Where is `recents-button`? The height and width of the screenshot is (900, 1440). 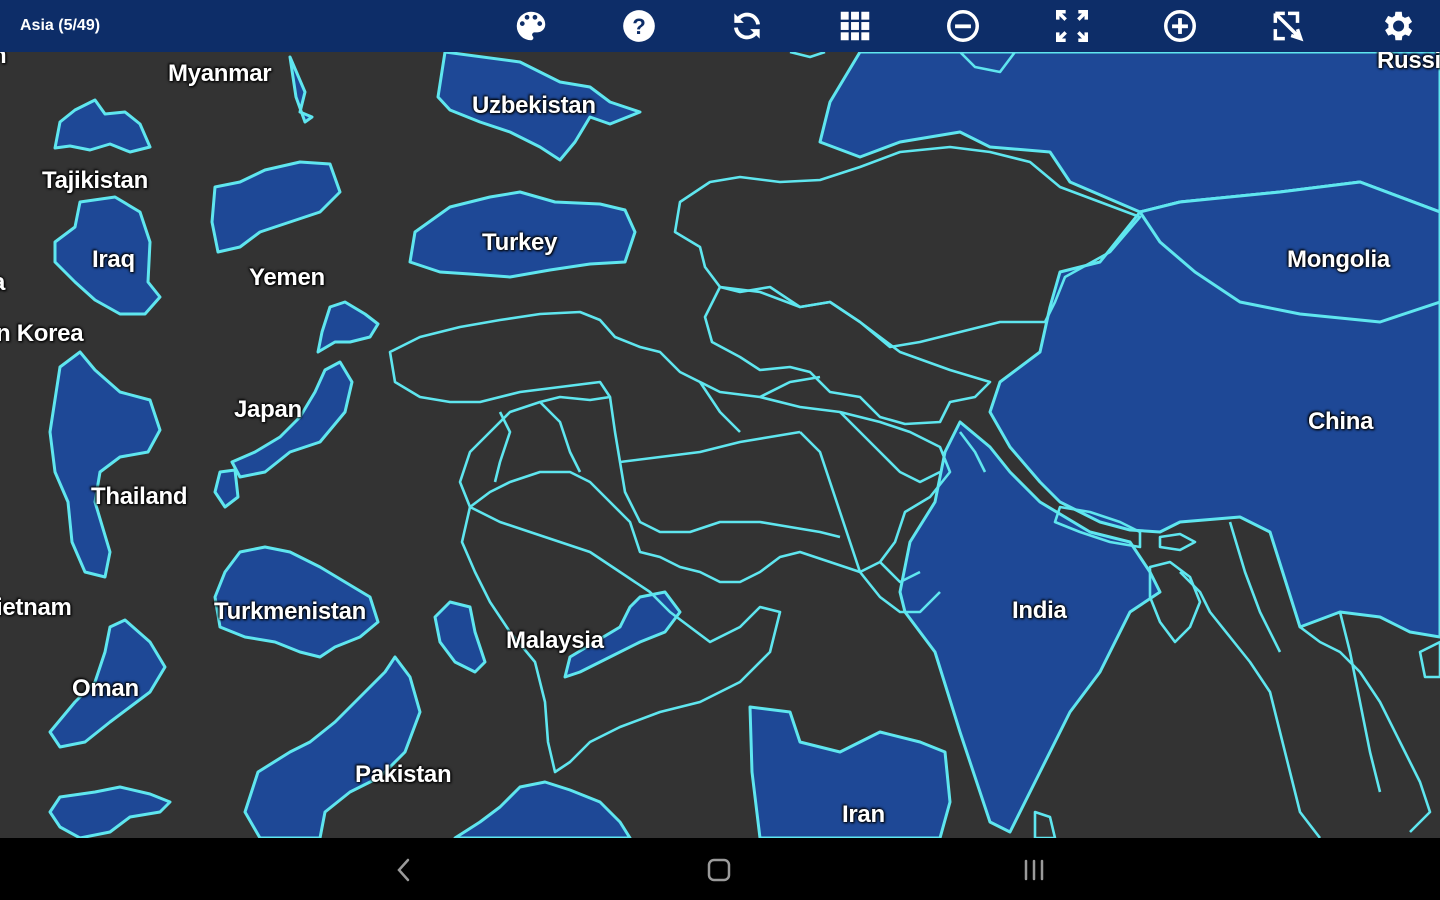
recents-button is located at coordinates (1034, 870).